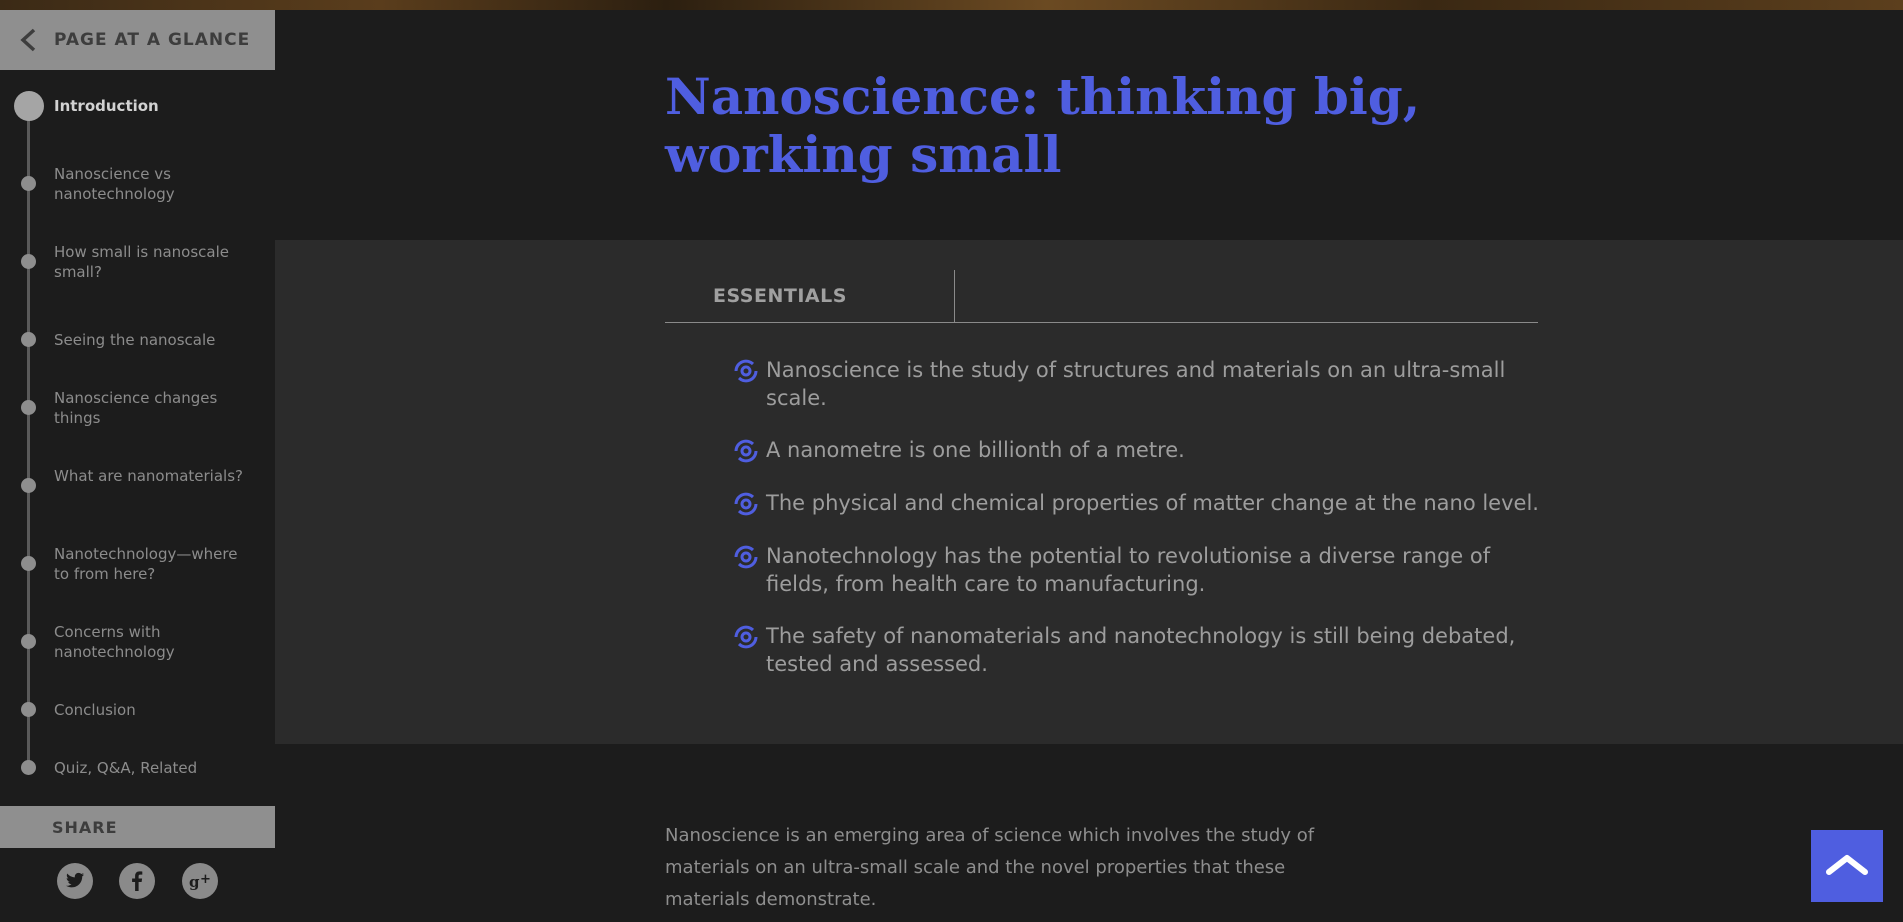 The height and width of the screenshot is (922, 1903). I want to click on toc-item-introduction: Introduction, so click(137, 106).